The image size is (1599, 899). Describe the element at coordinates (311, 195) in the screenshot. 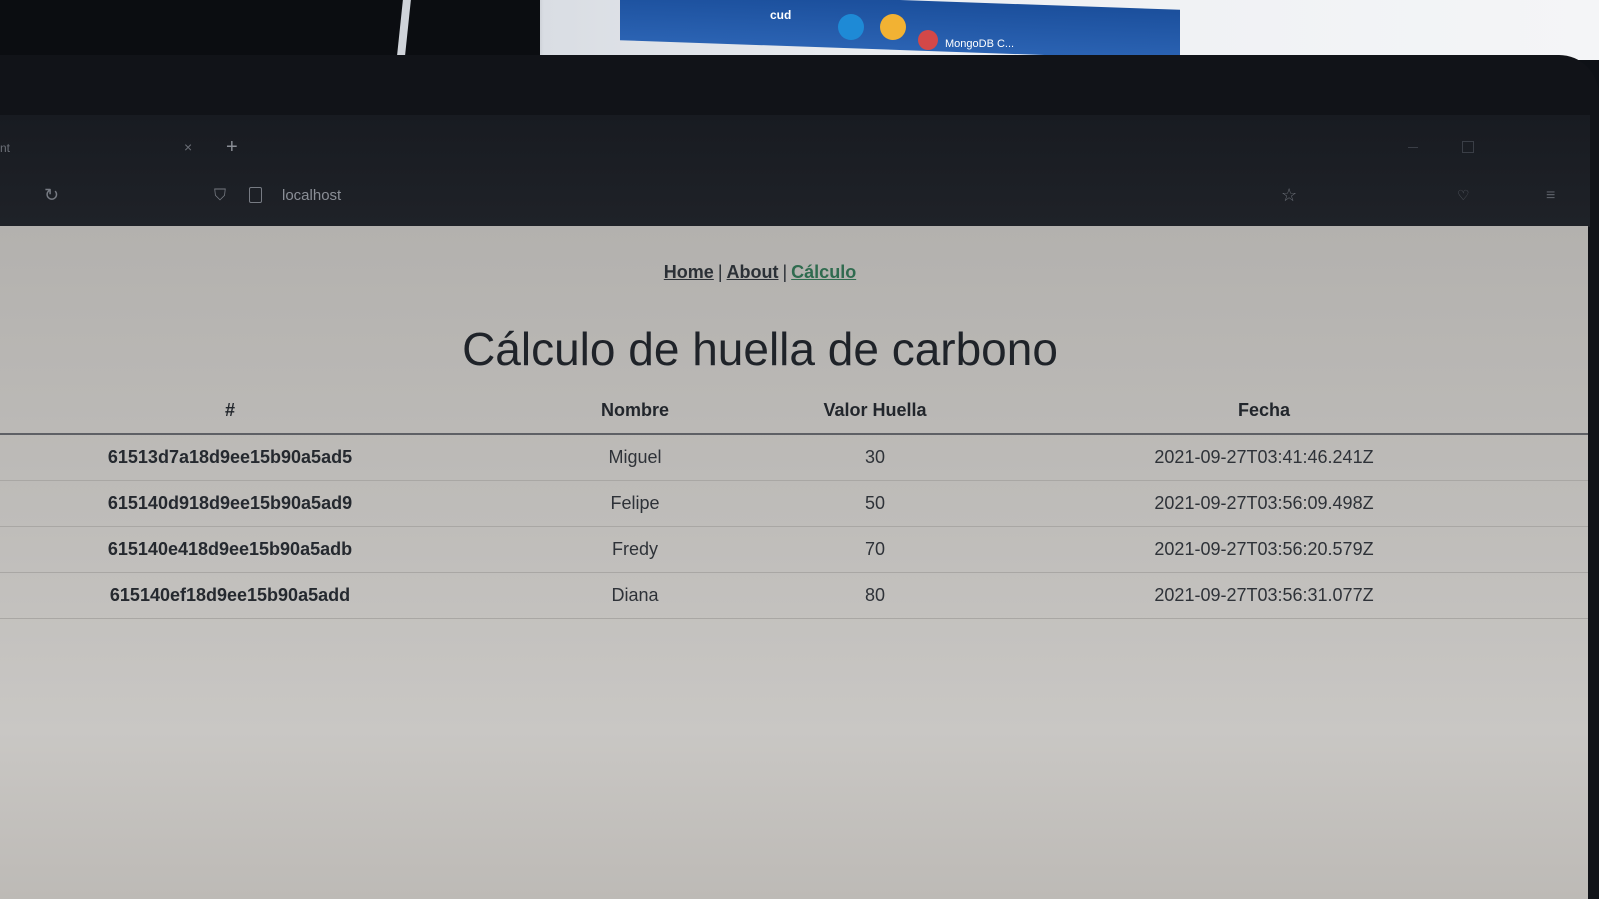

I see `url-bar: localhost` at that location.